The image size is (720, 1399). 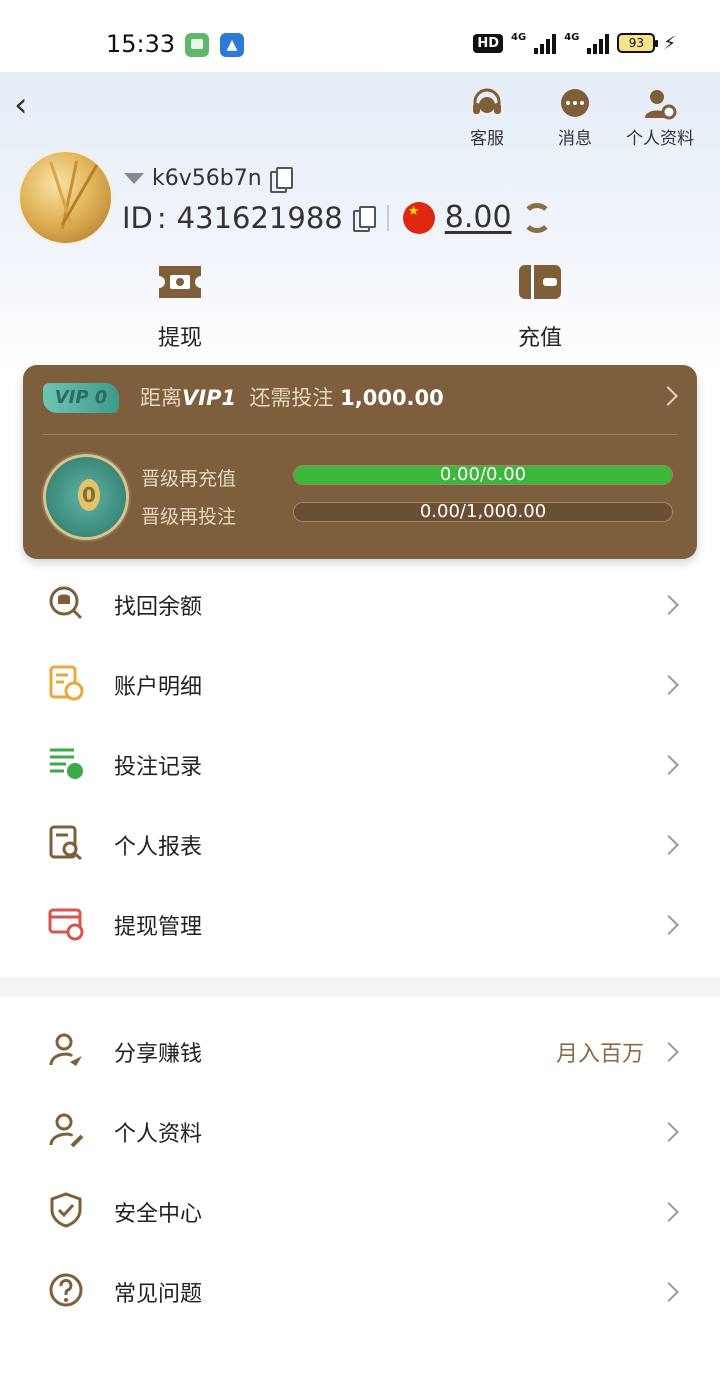 I want to click on user-edit-icon, so click(x=66, y=1130).